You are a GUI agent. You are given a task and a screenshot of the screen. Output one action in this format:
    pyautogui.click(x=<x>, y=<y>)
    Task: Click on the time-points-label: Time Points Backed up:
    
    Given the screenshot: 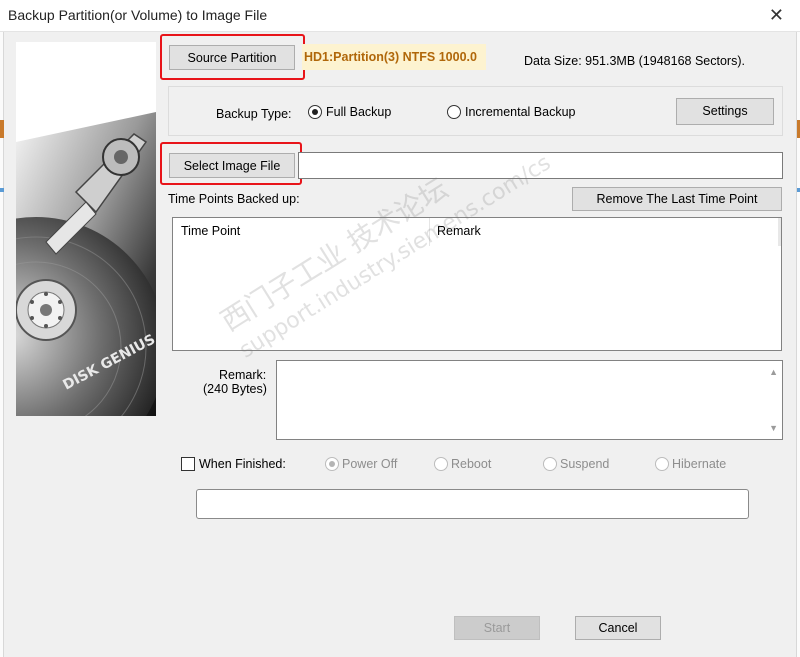 What is the action you would take?
    pyautogui.click(x=234, y=199)
    